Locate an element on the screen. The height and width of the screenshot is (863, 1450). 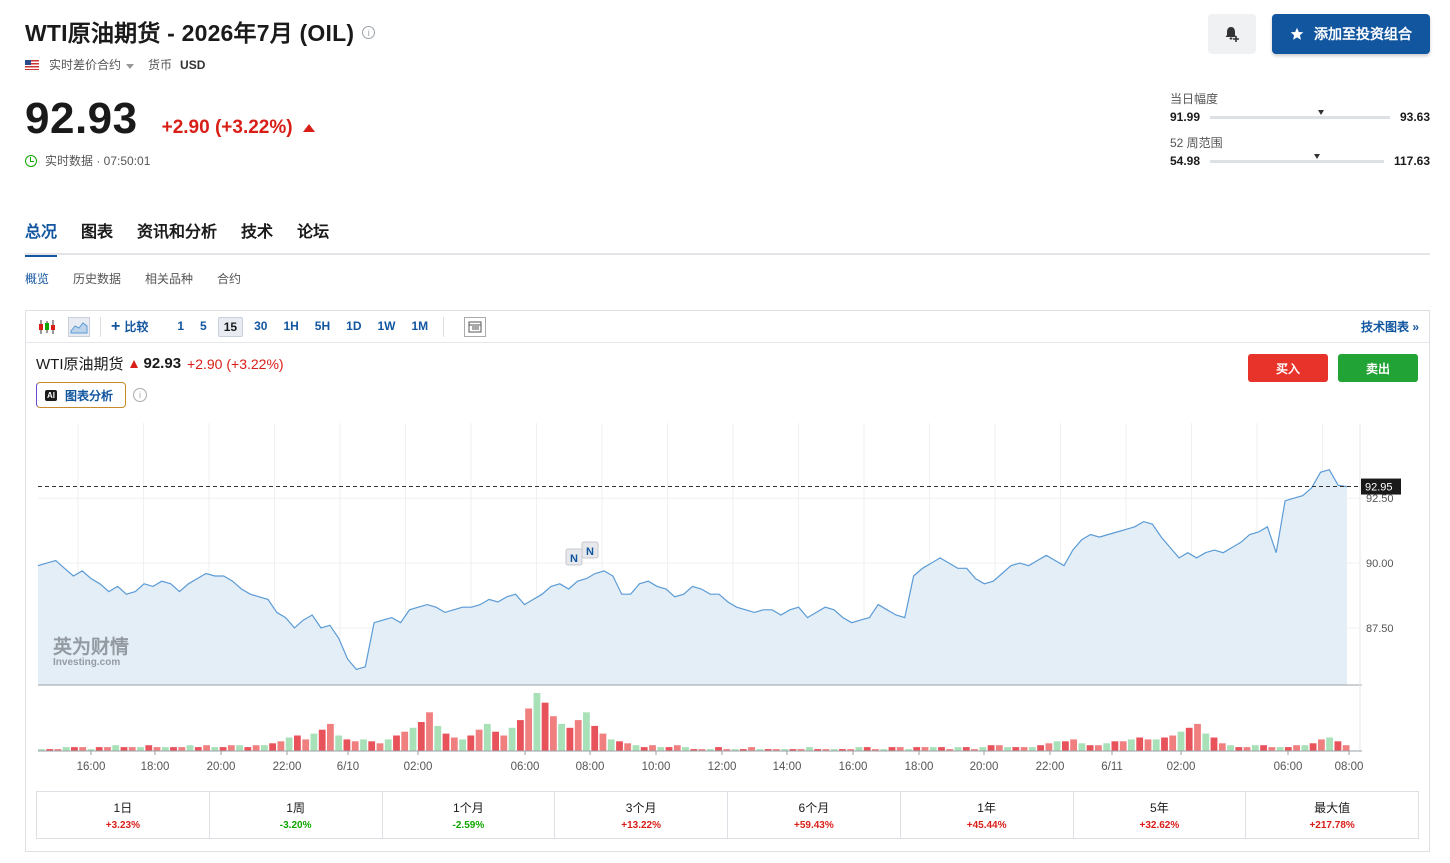
performance-cell: 1年 +45.44% is located at coordinates (987, 815).